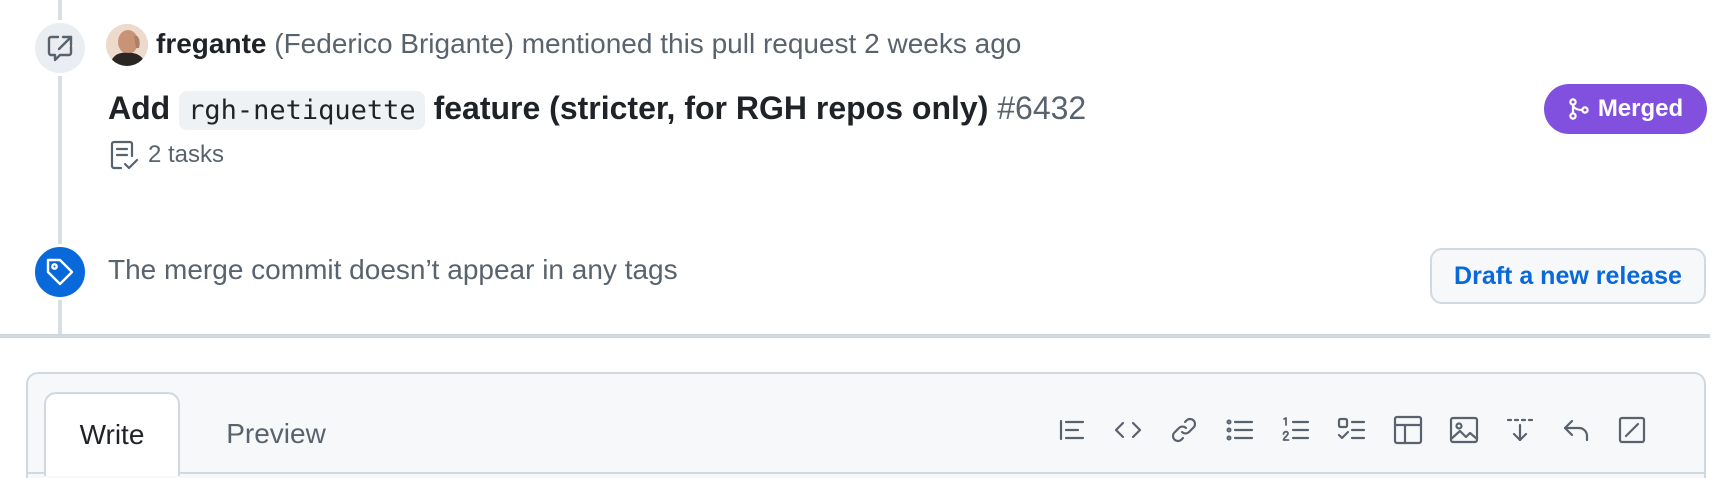 The width and height of the screenshot is (1720, 478). I want to click on tasks-count: 2 tasks, so click(186, 154).